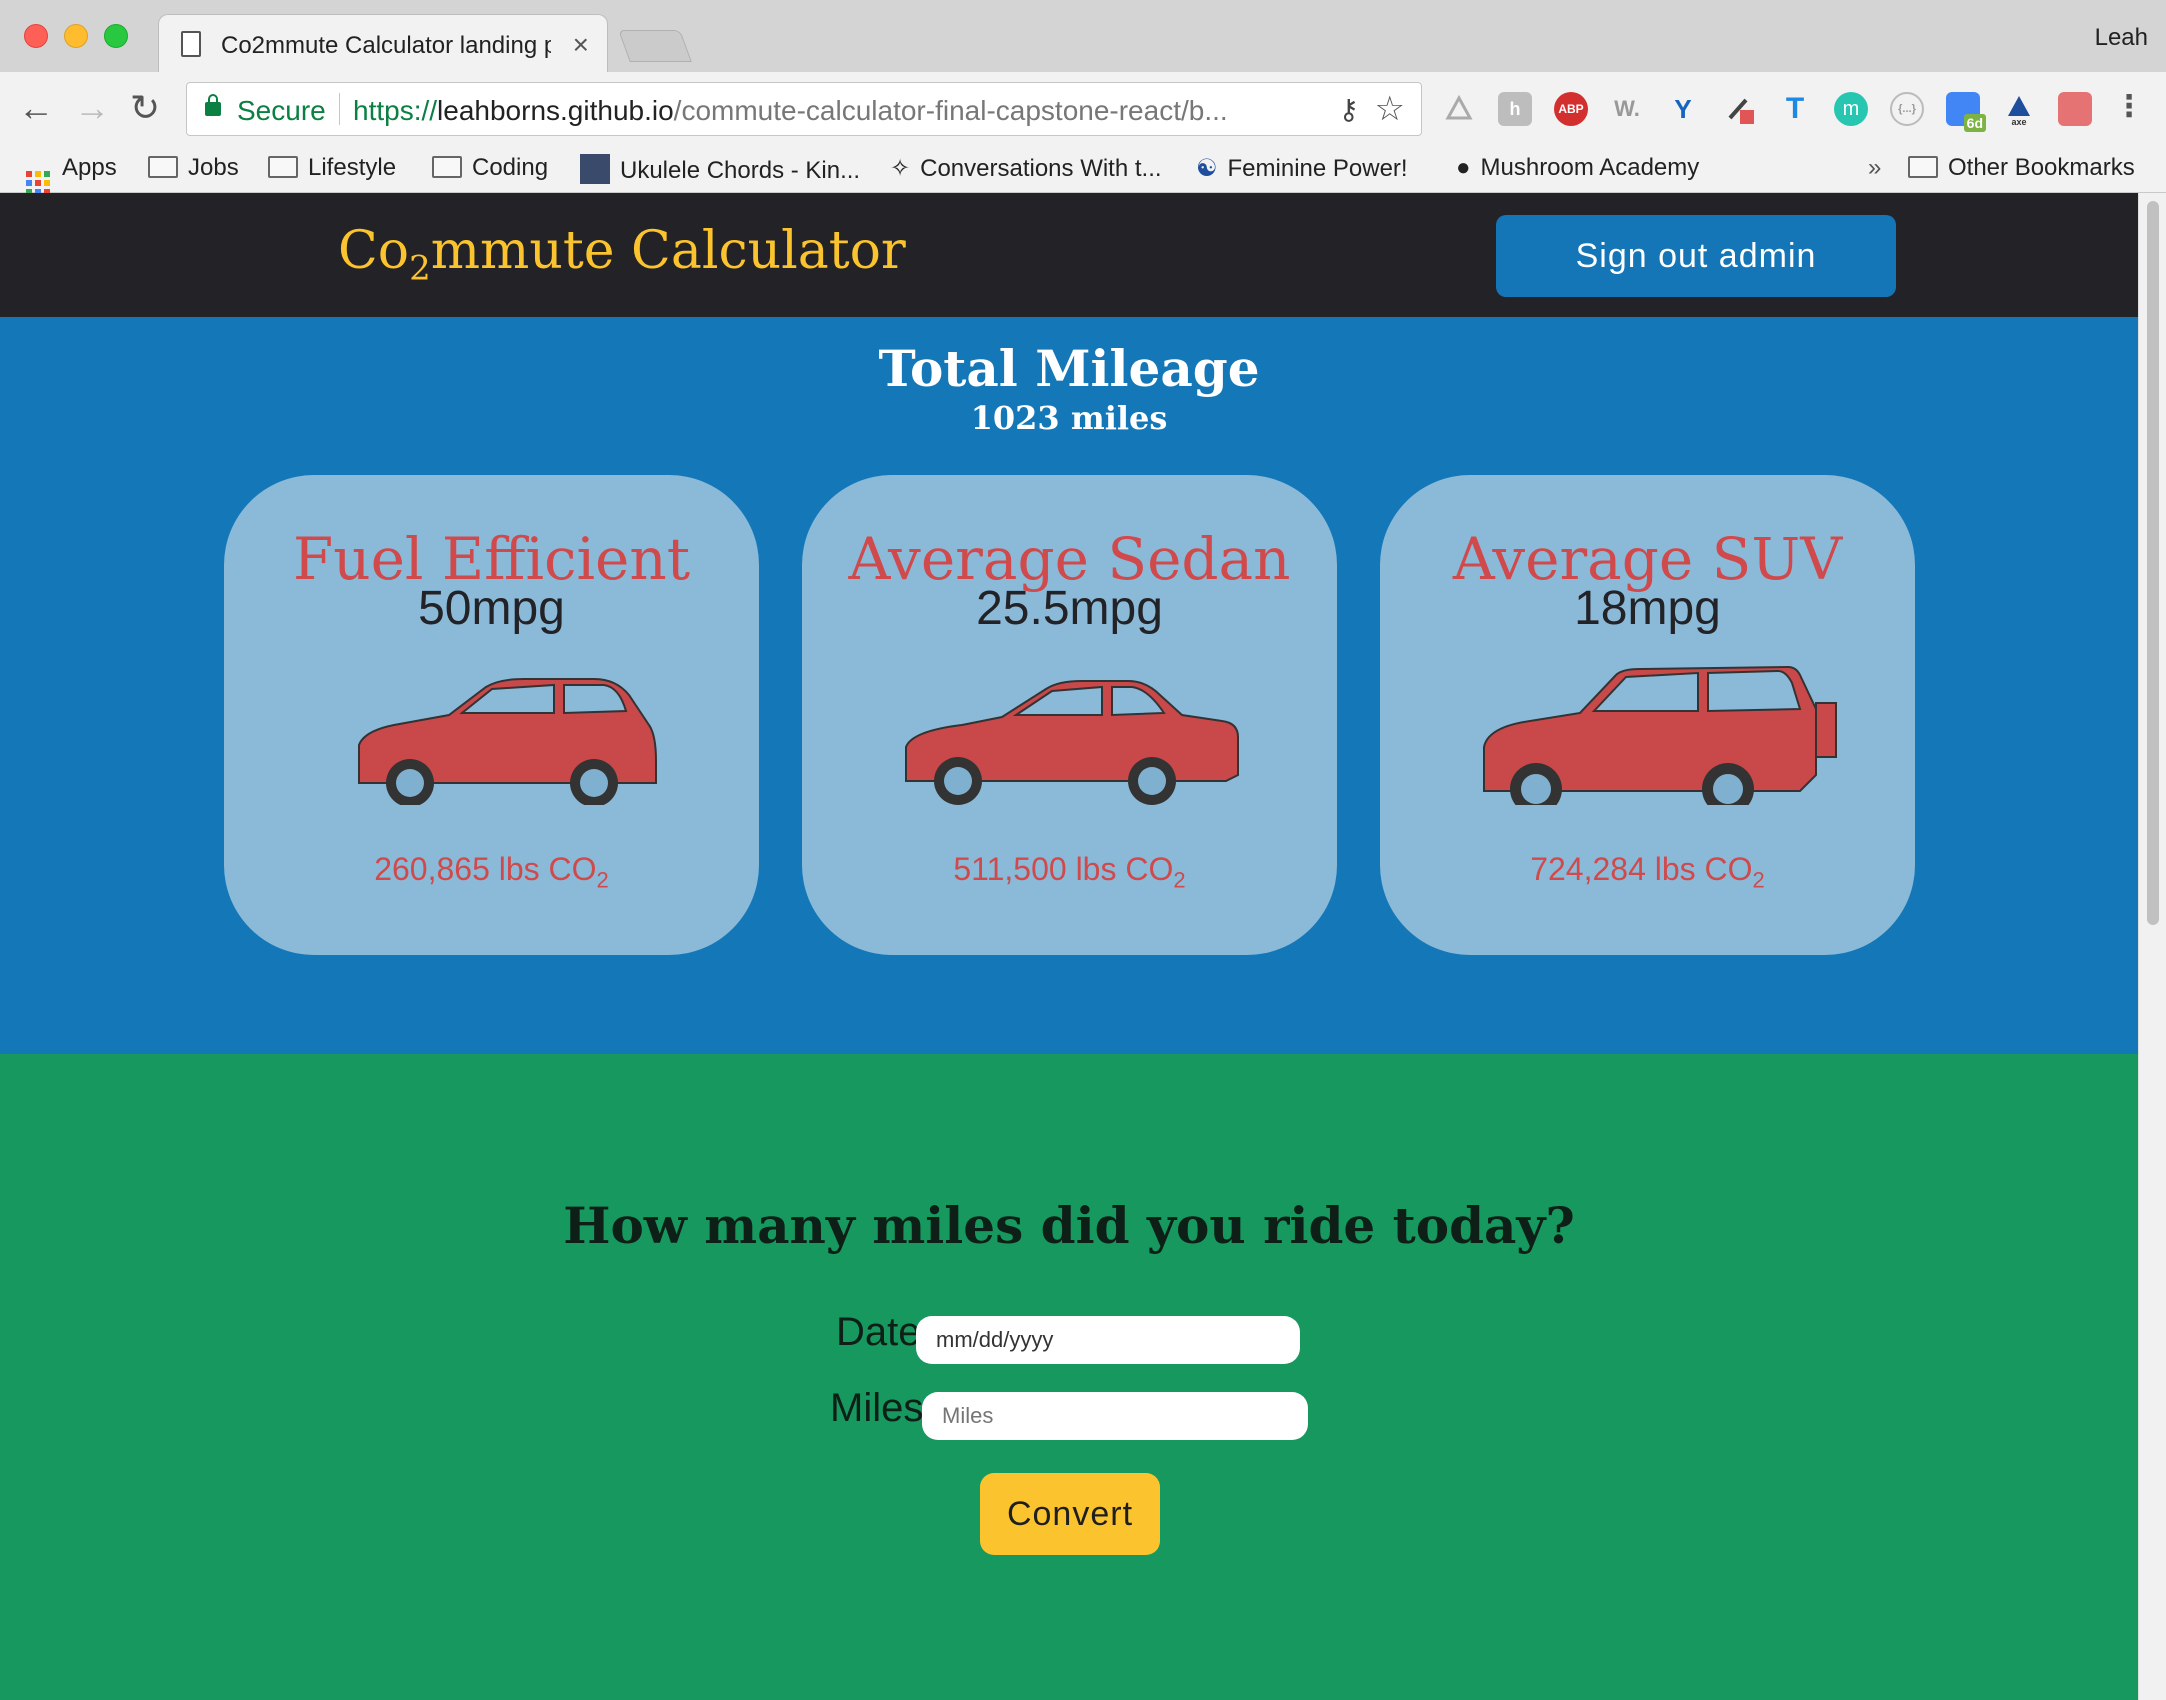  Describe the element at coordinates (1108, 1340) in the screenshot. I see `date-input` at that location.